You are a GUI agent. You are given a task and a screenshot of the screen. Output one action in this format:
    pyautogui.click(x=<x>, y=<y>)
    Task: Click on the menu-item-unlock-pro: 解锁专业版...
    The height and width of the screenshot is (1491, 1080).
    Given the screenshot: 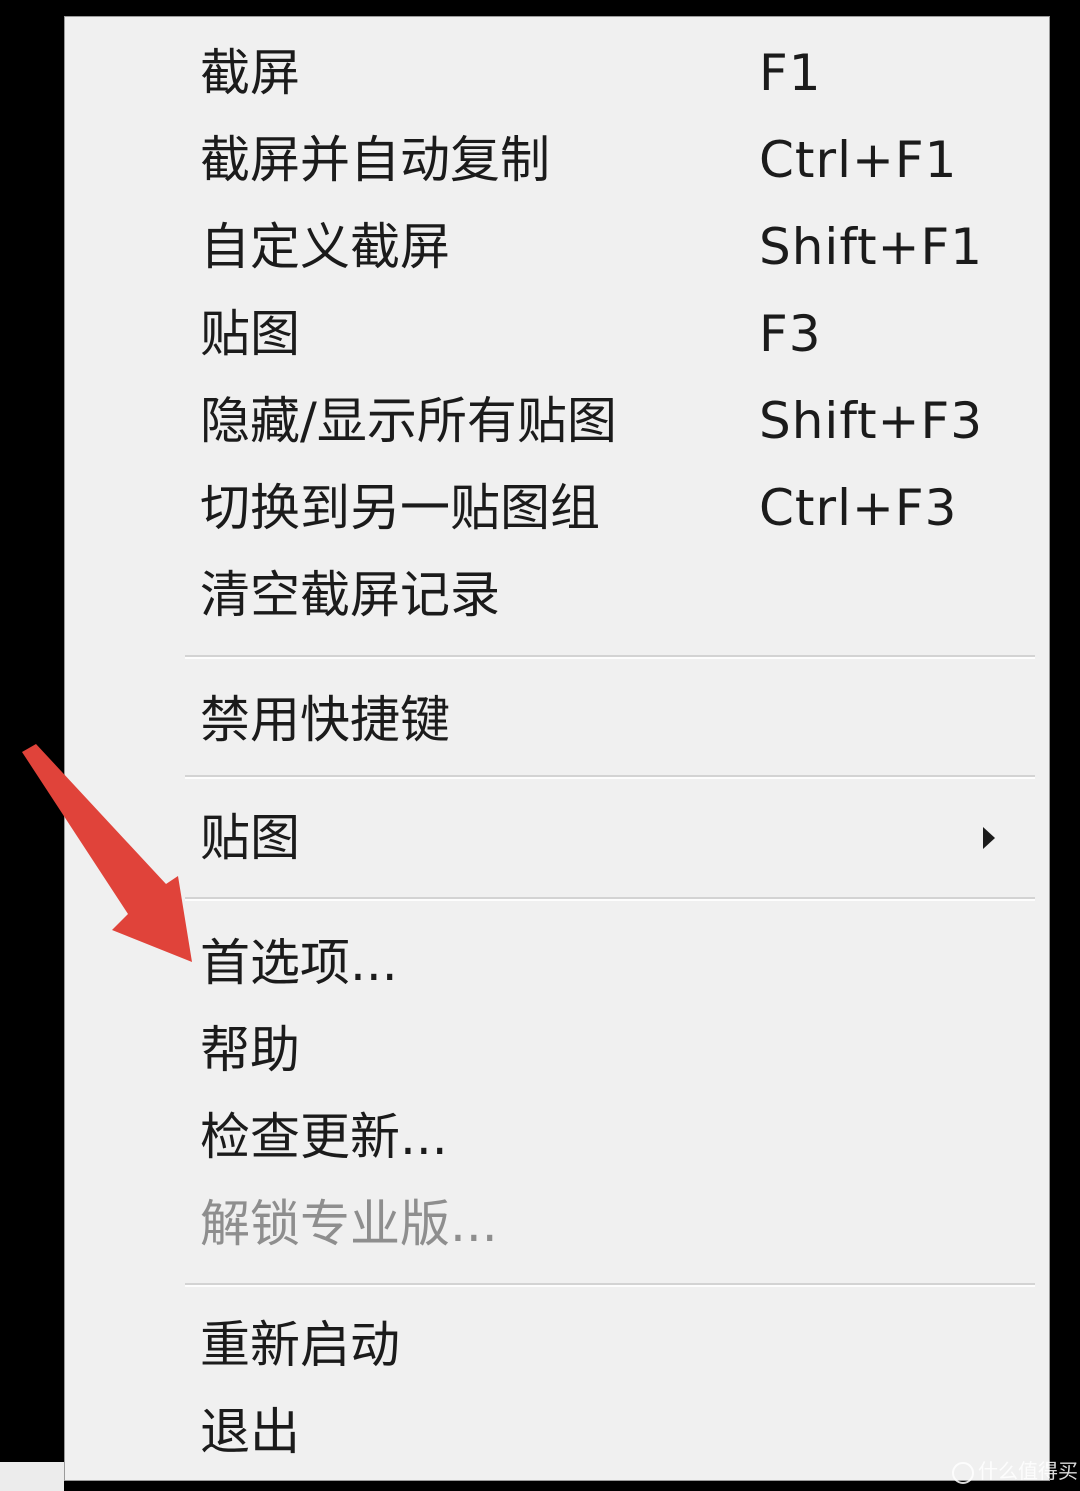 What is the action you would take?
    pyautogui.click(x=557, y=1224)
    